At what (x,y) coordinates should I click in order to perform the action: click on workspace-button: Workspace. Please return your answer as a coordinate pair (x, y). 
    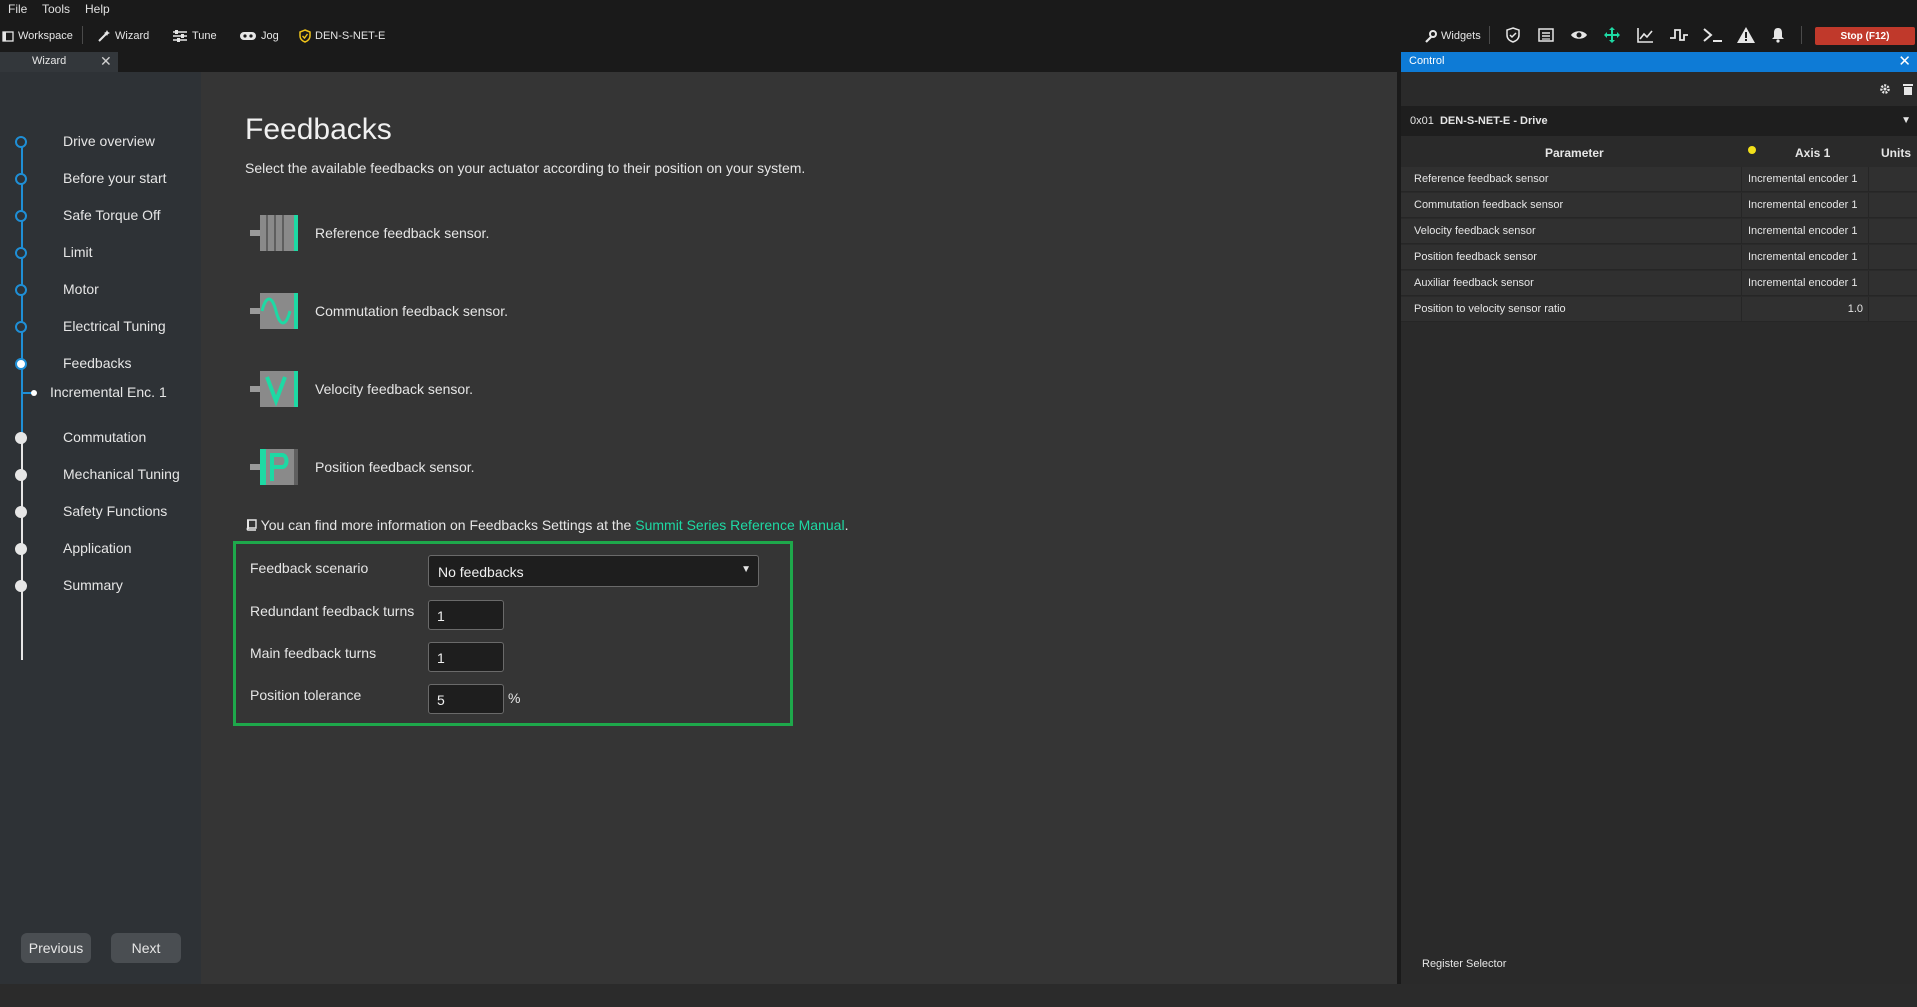
    Looking at the image, I should click on (37, 36).